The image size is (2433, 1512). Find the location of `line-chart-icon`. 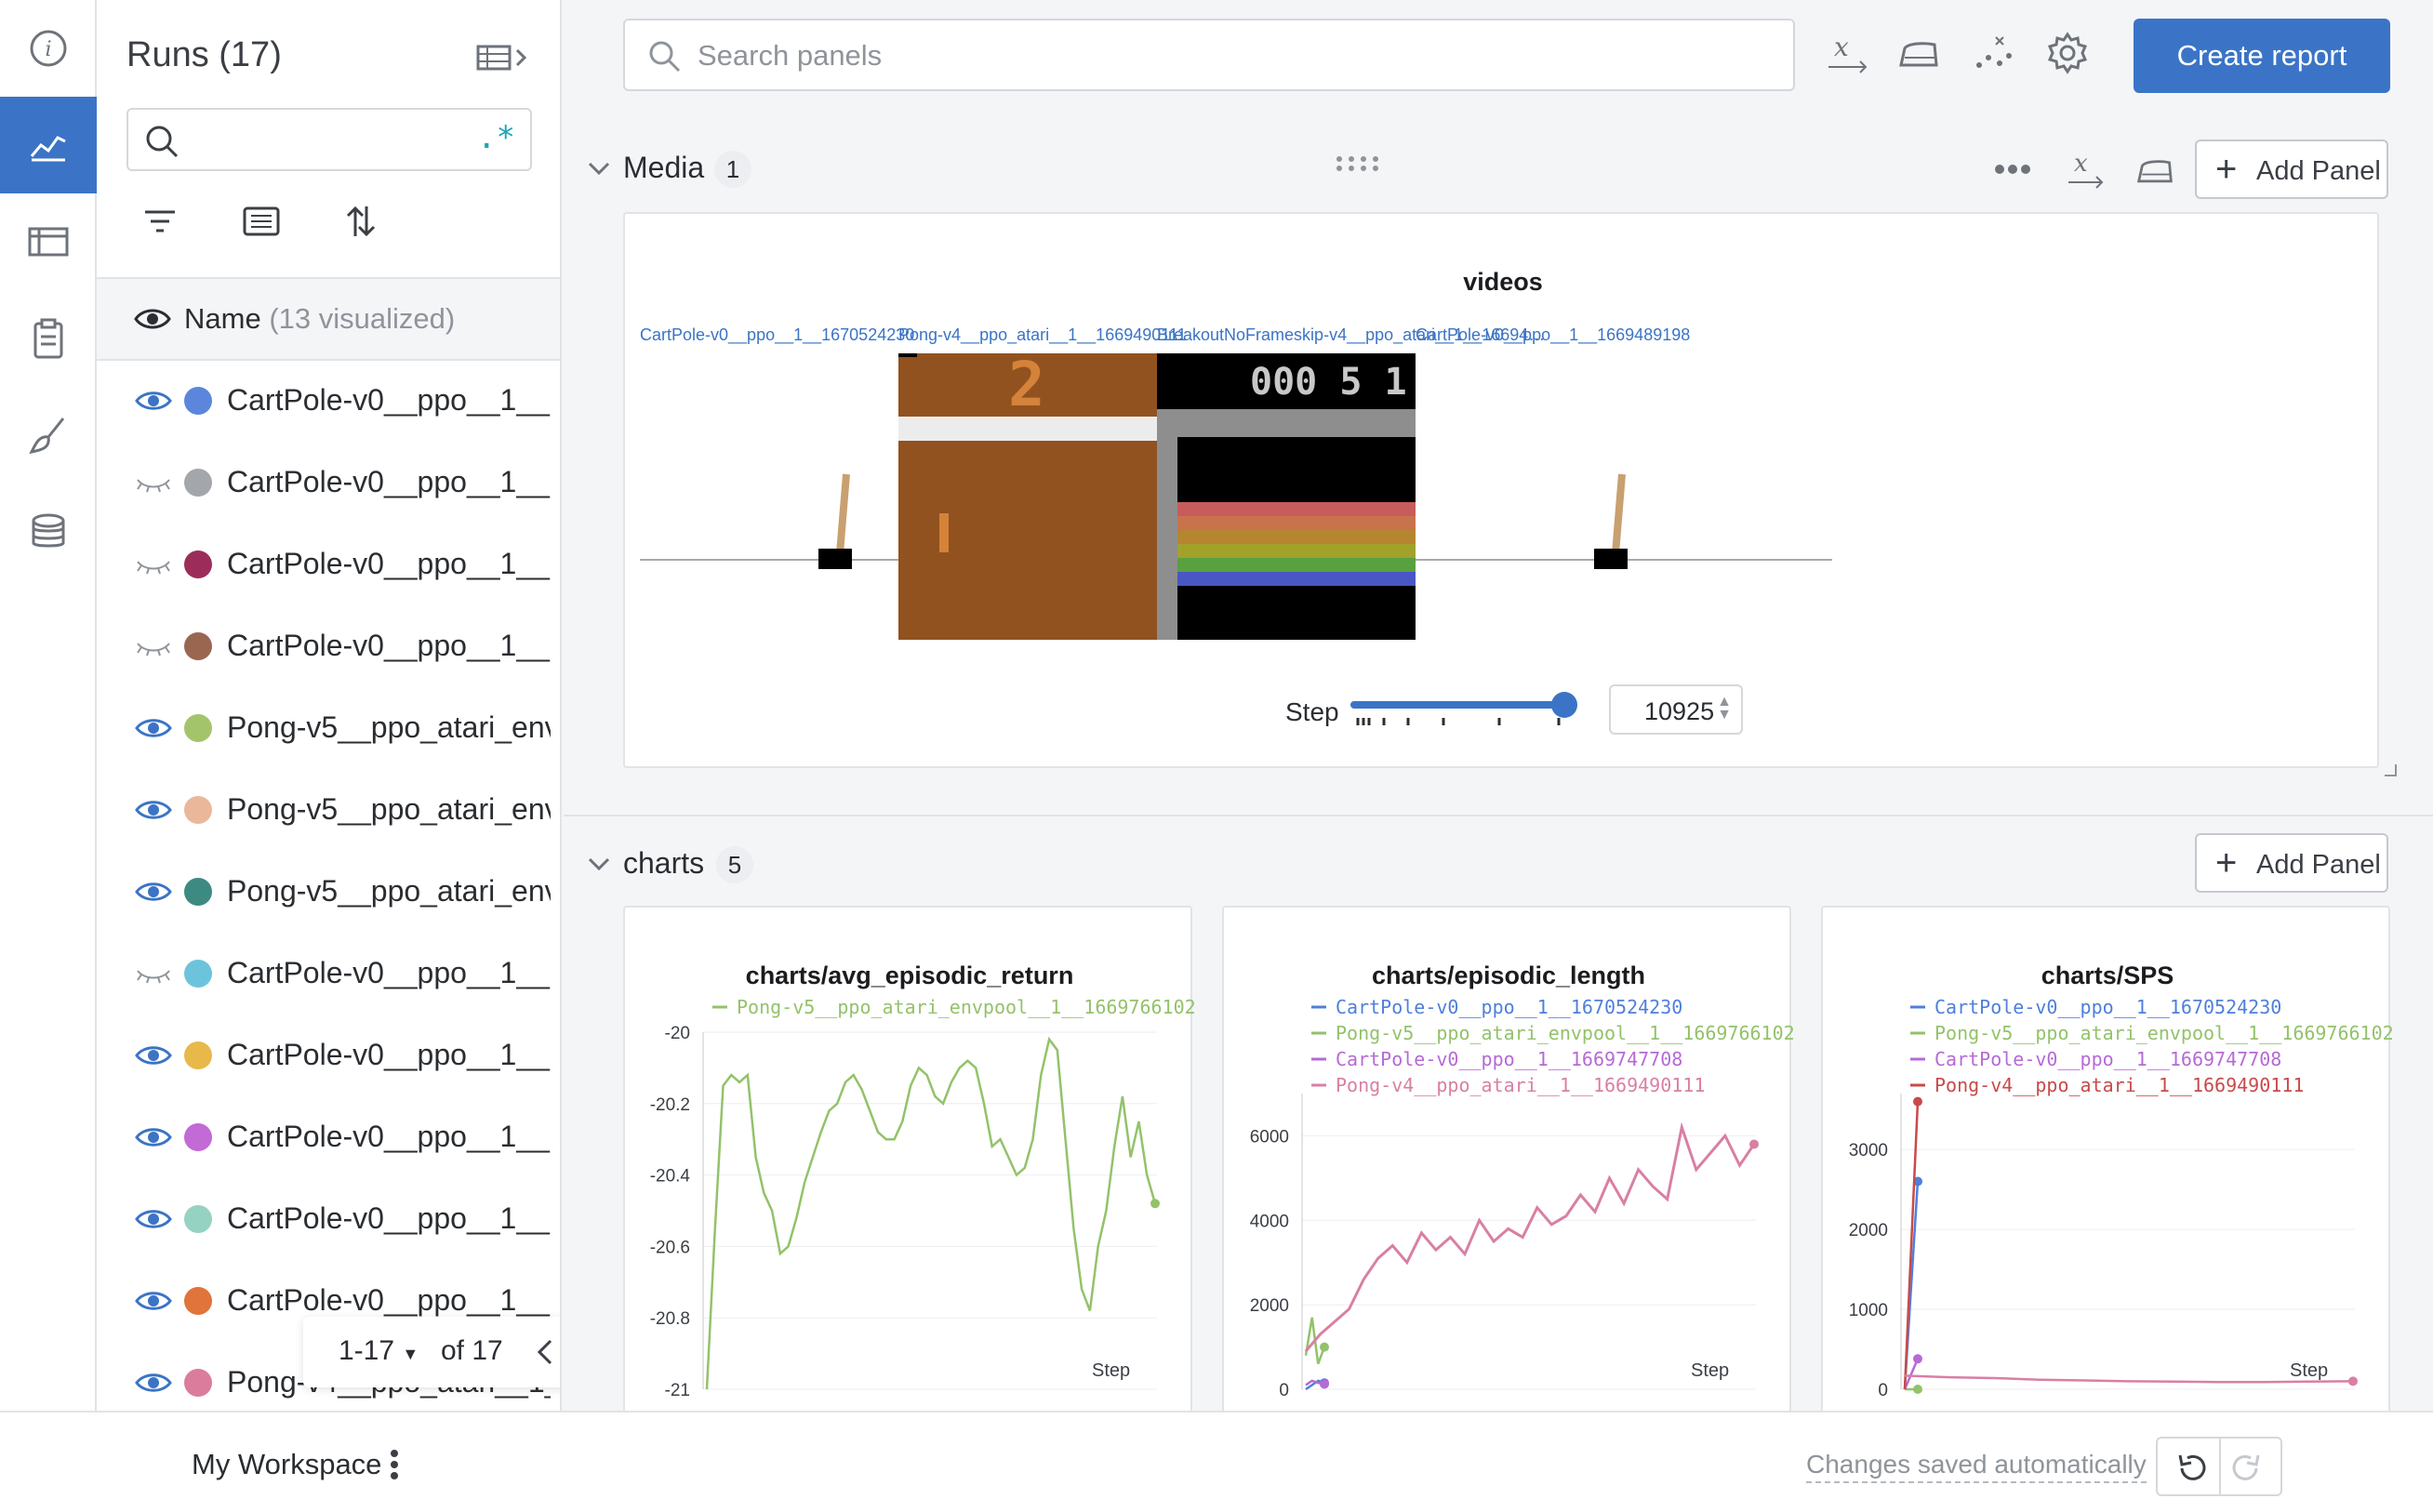

line-chart-icon is located at coordinates (48, 149).